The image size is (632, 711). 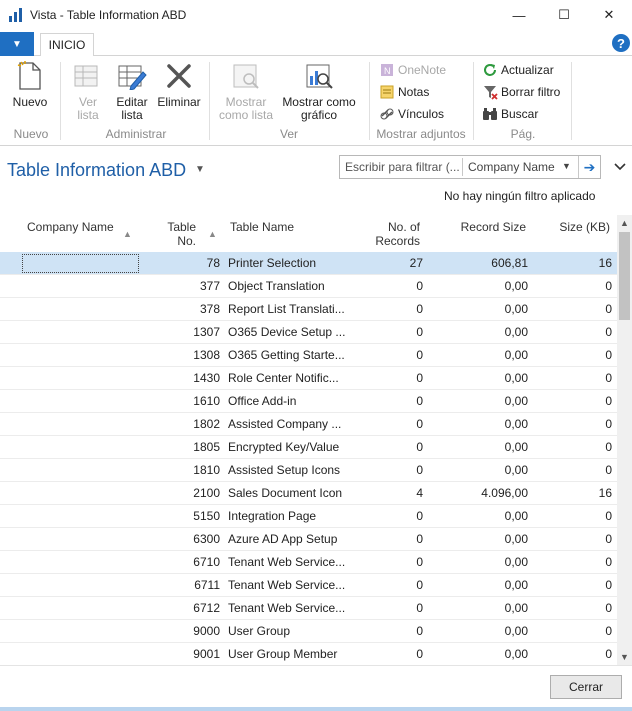 I want to click on table-row: 1810 Assisted Setup Icons 0 0,00 0, so click(x=308, y=470).